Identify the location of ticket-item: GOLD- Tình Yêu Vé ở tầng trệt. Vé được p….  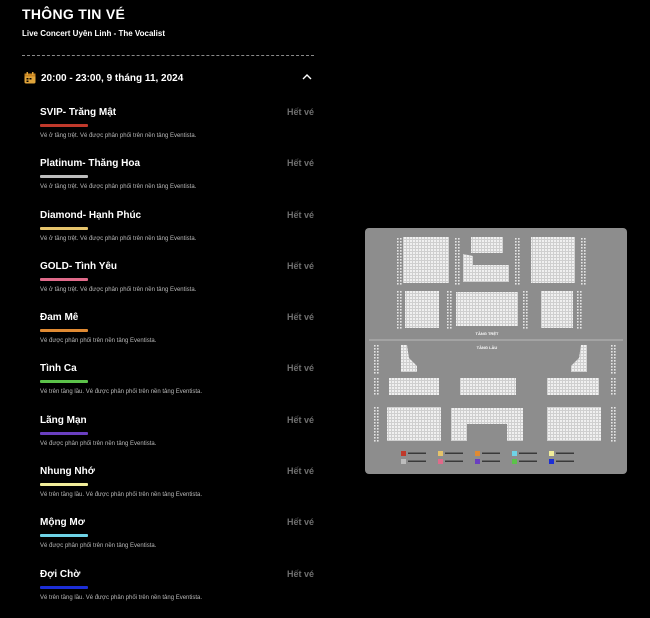
(177, 284).